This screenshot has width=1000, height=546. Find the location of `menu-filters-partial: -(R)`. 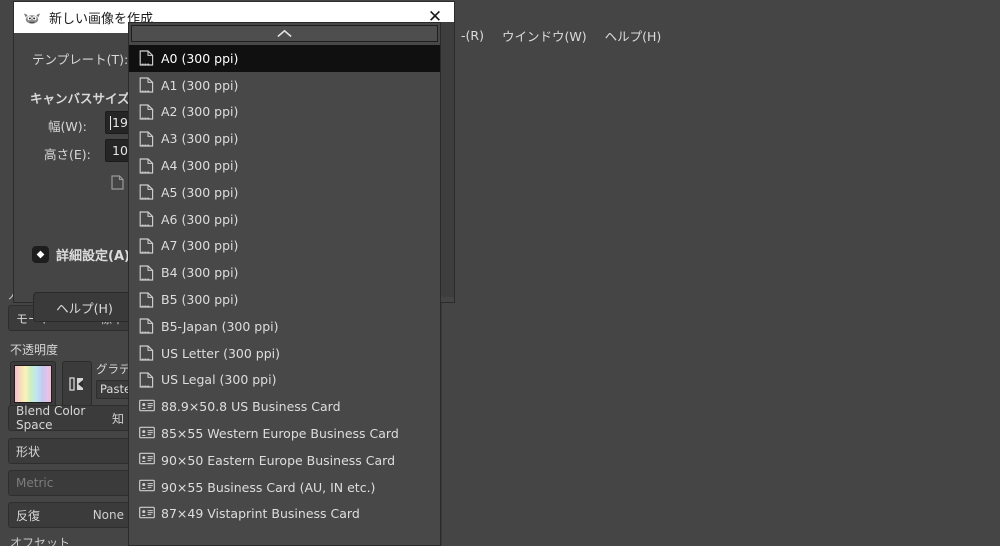

menu-filters-partial: -(R) is located at coordinates (472, 35).